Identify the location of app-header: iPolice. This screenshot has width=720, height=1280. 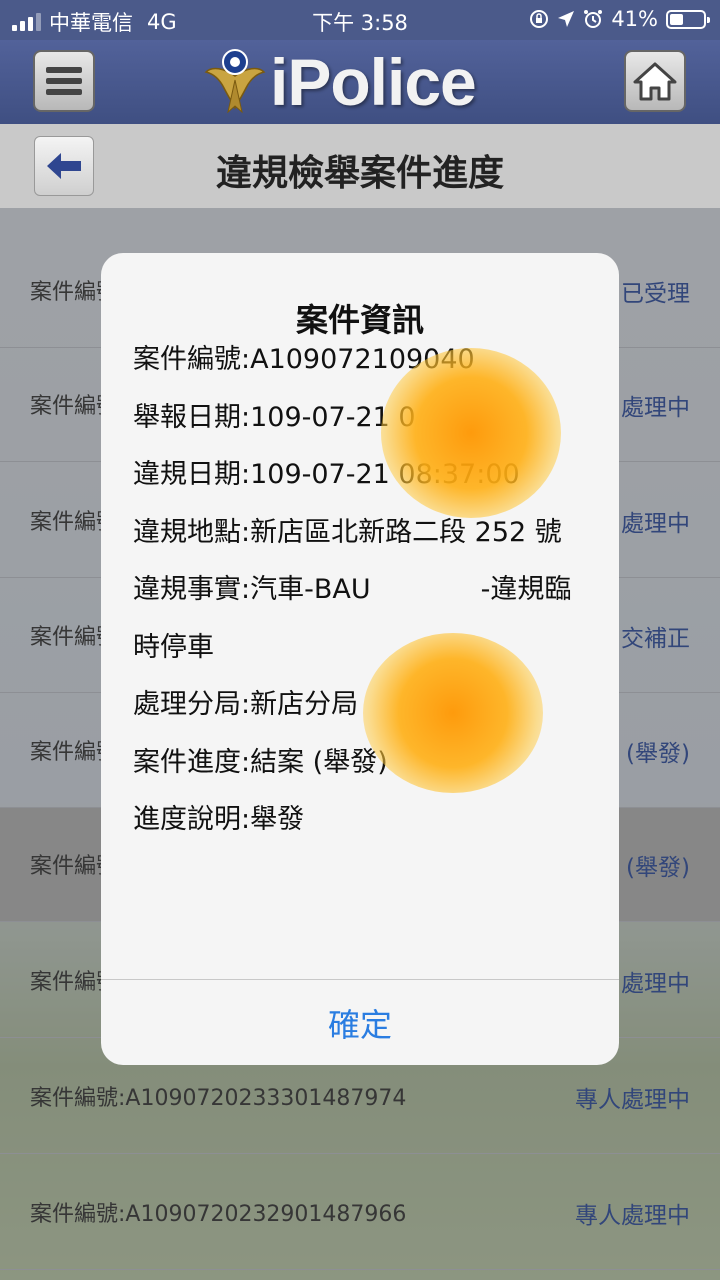
(360, 82).